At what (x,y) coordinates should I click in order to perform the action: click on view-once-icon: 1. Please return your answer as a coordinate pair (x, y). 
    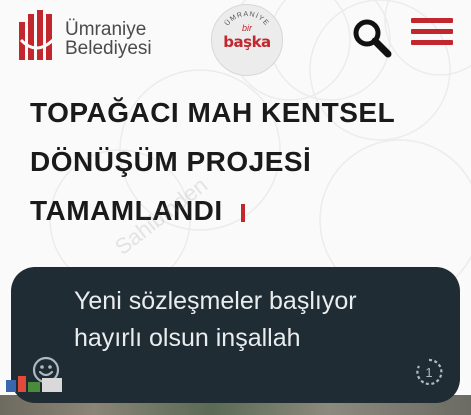
    Looking at the image, I should click on (429, 372).